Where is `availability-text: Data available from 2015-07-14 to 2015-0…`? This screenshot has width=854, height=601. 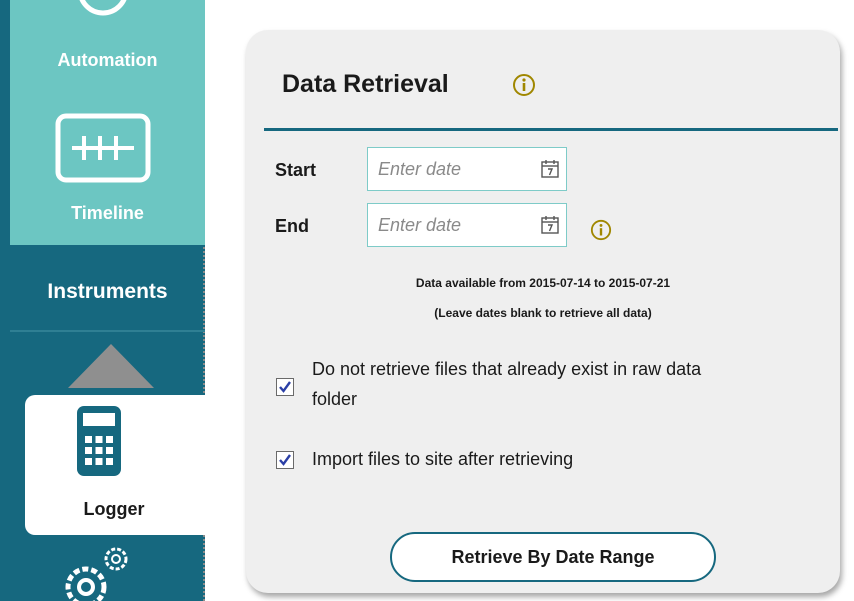
availability-text: Data available from 2015-07-14 to 2015-0… is located at coordinates (543, 283).